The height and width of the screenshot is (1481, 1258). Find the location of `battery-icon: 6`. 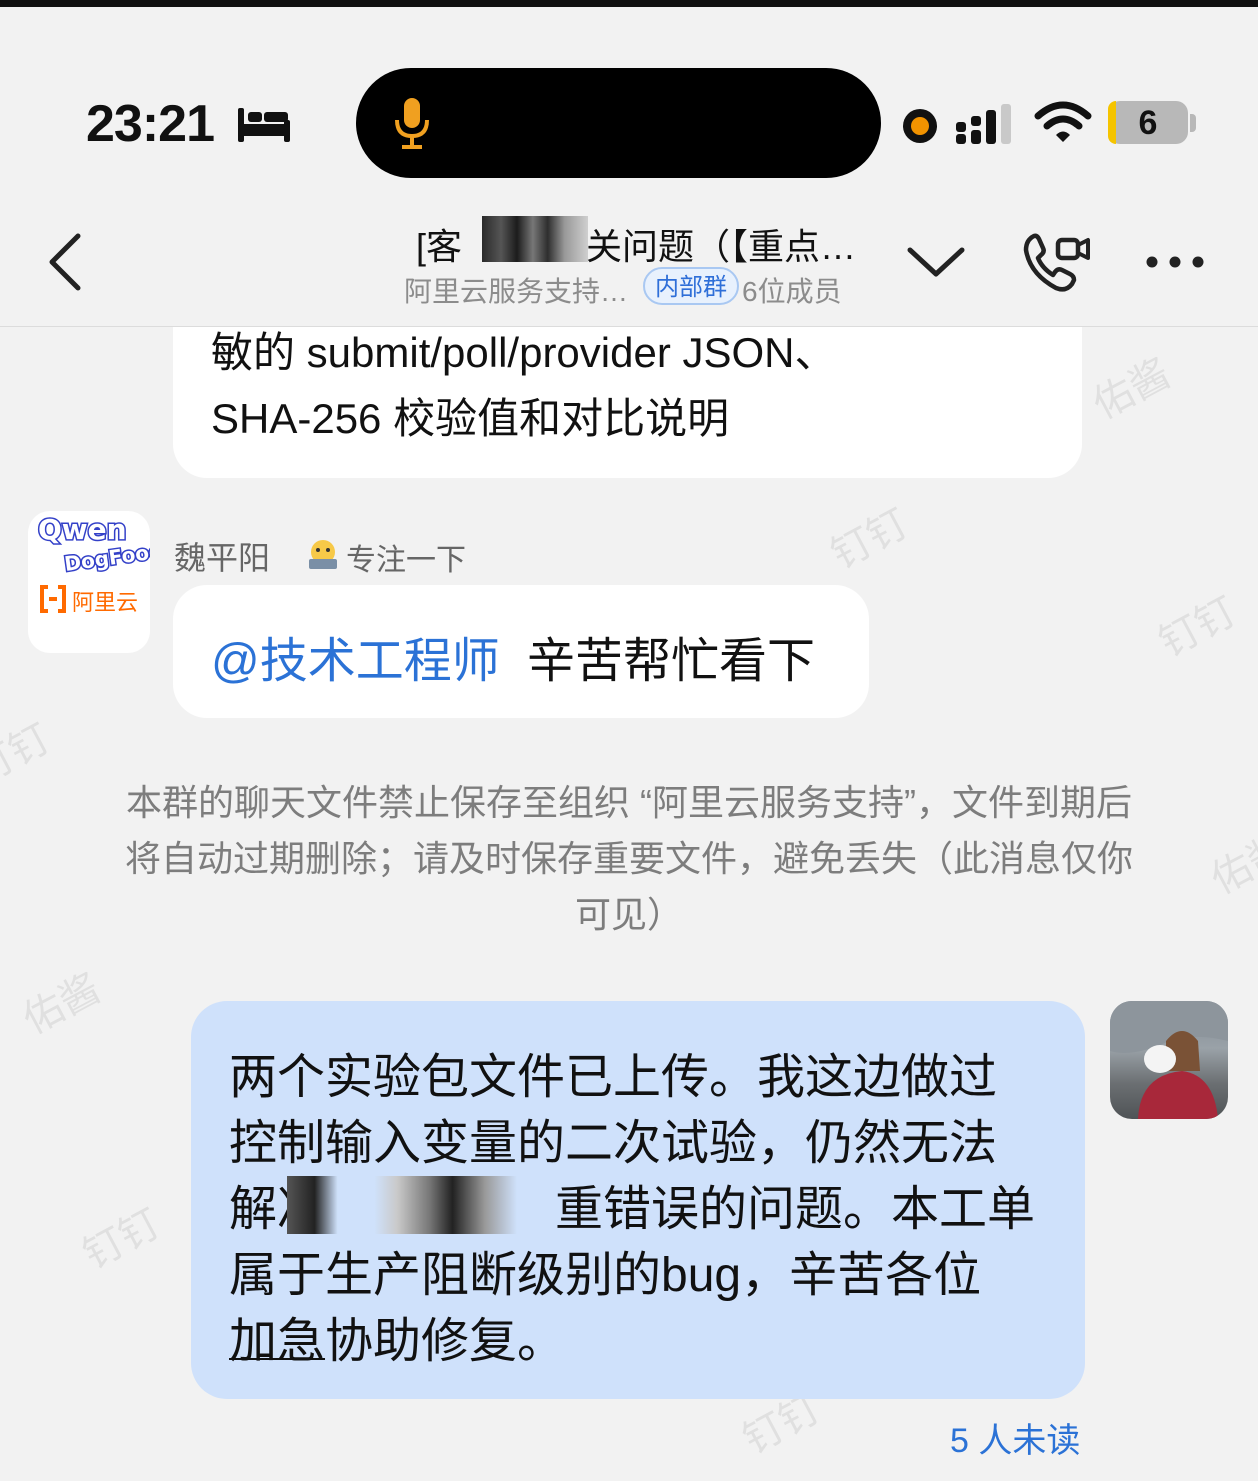

battery-icon: 6 is located at coordinates (1148, 122).